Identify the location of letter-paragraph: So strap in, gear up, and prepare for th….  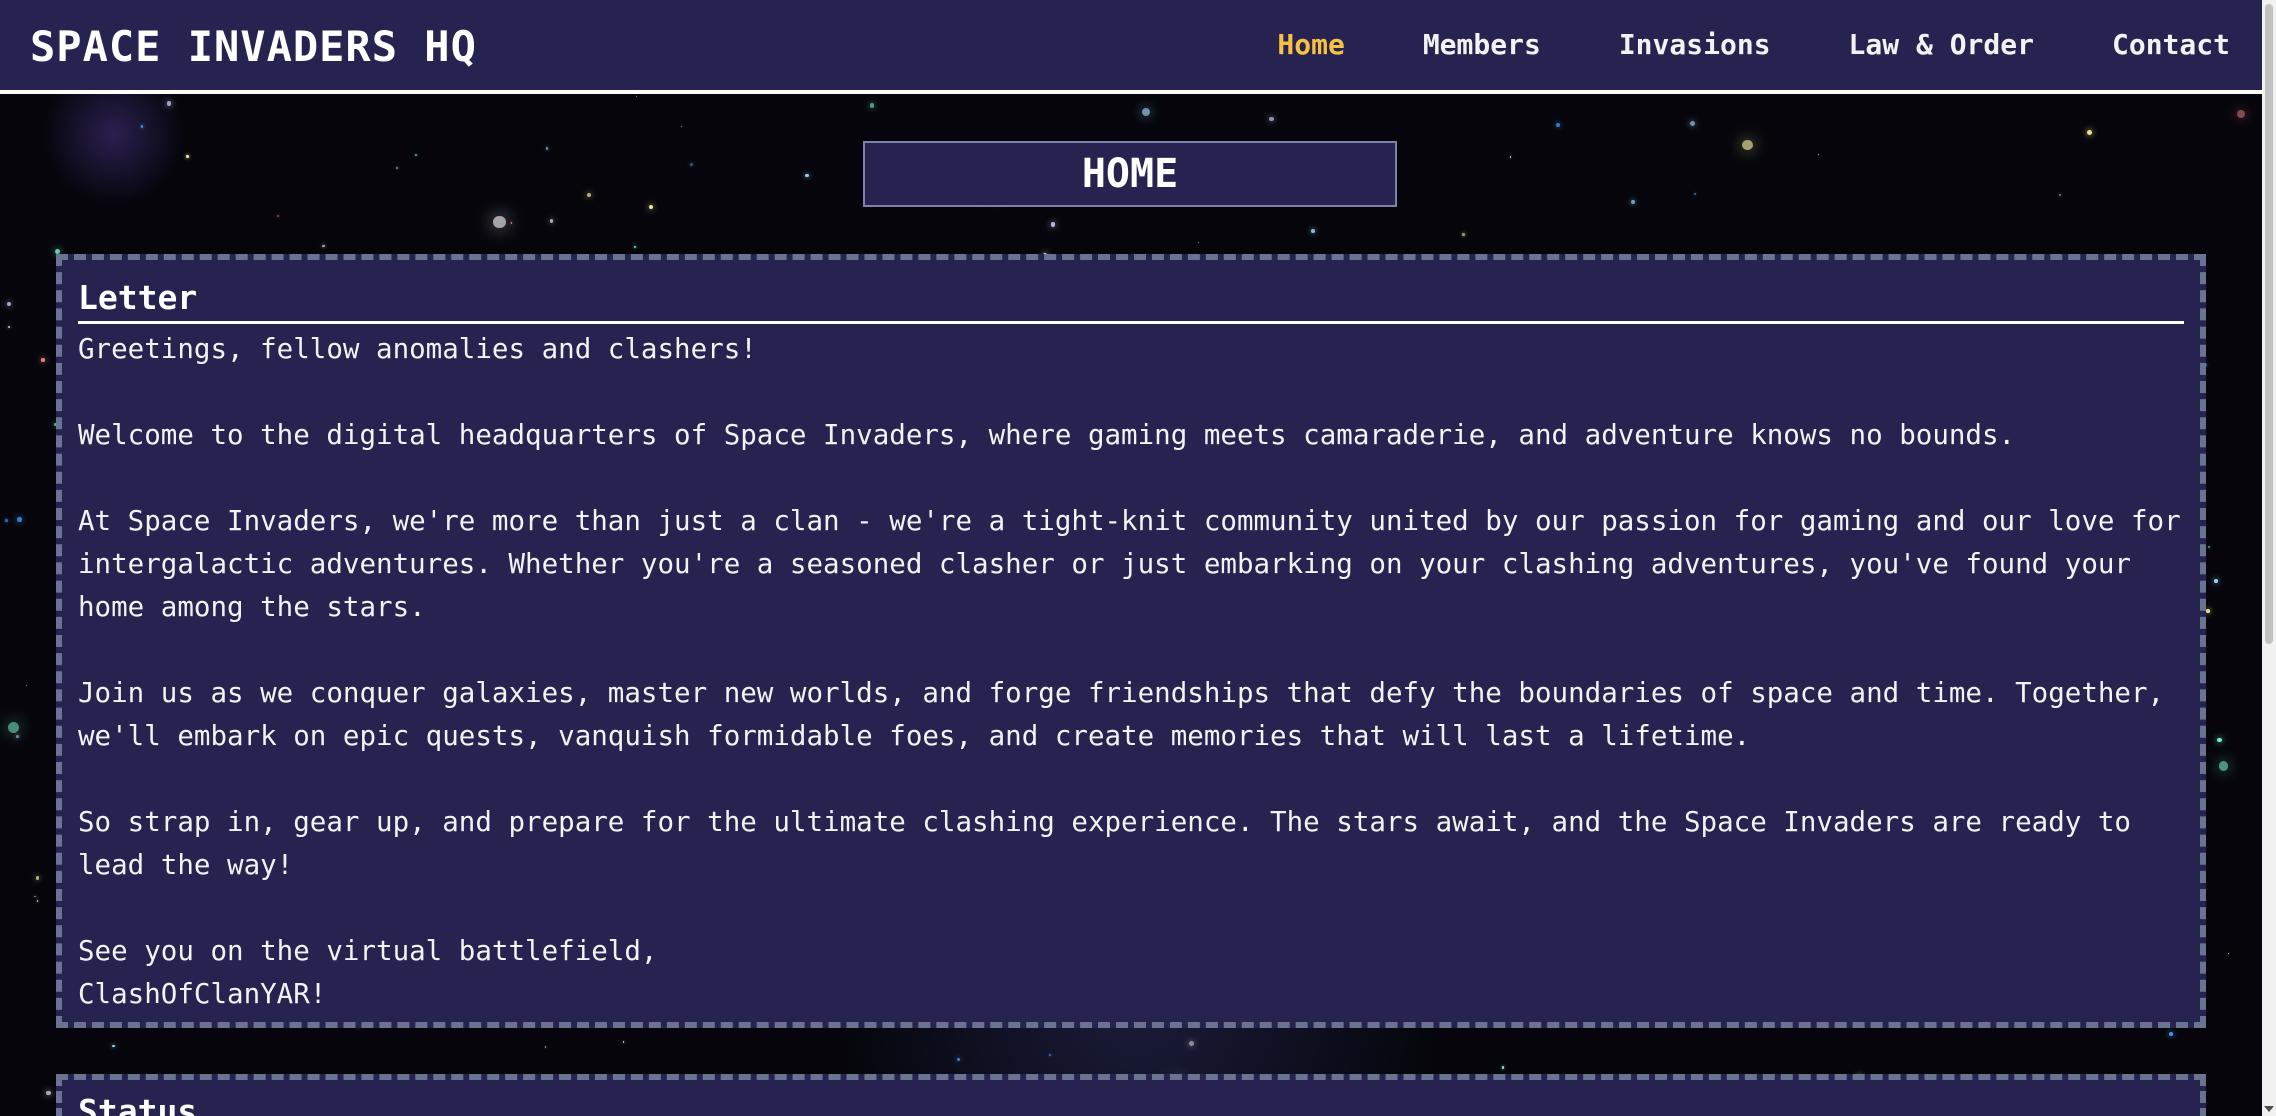
(1104, 843).